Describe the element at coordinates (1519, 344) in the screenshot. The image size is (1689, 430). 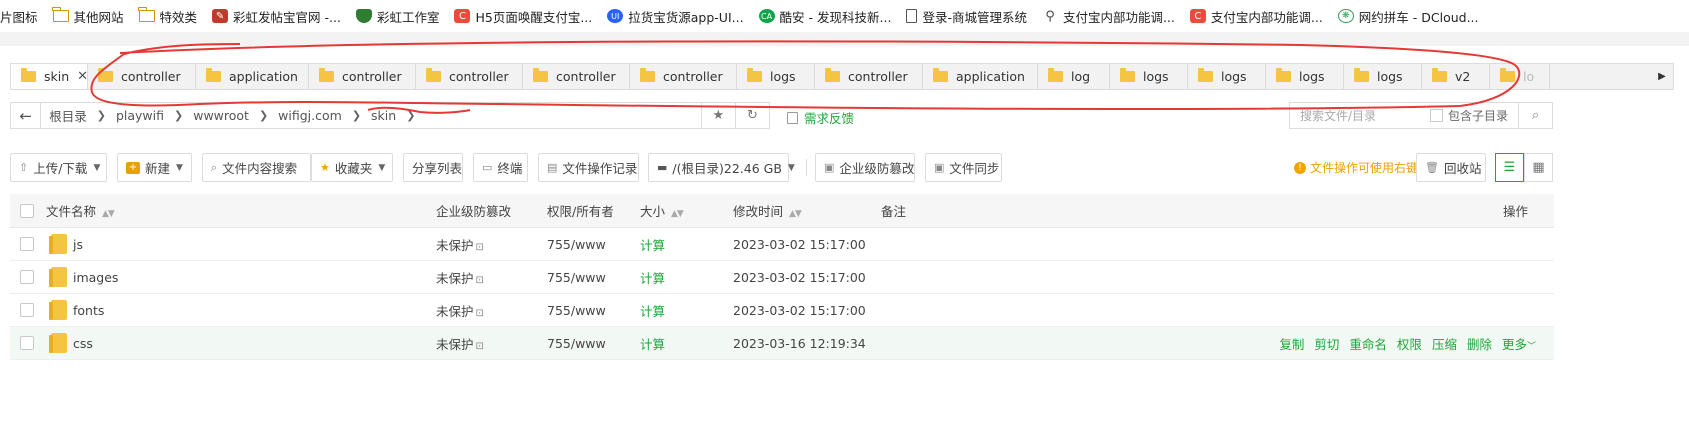
I see `more-action: 更多﹀` at that location.